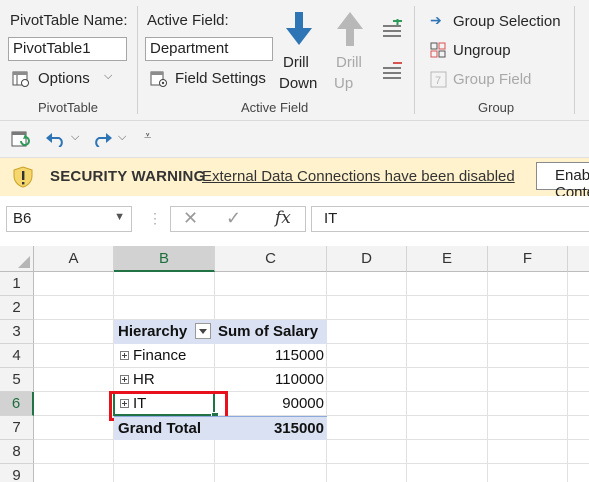  I want to click on row-header-4: 4, so click(17, 356).